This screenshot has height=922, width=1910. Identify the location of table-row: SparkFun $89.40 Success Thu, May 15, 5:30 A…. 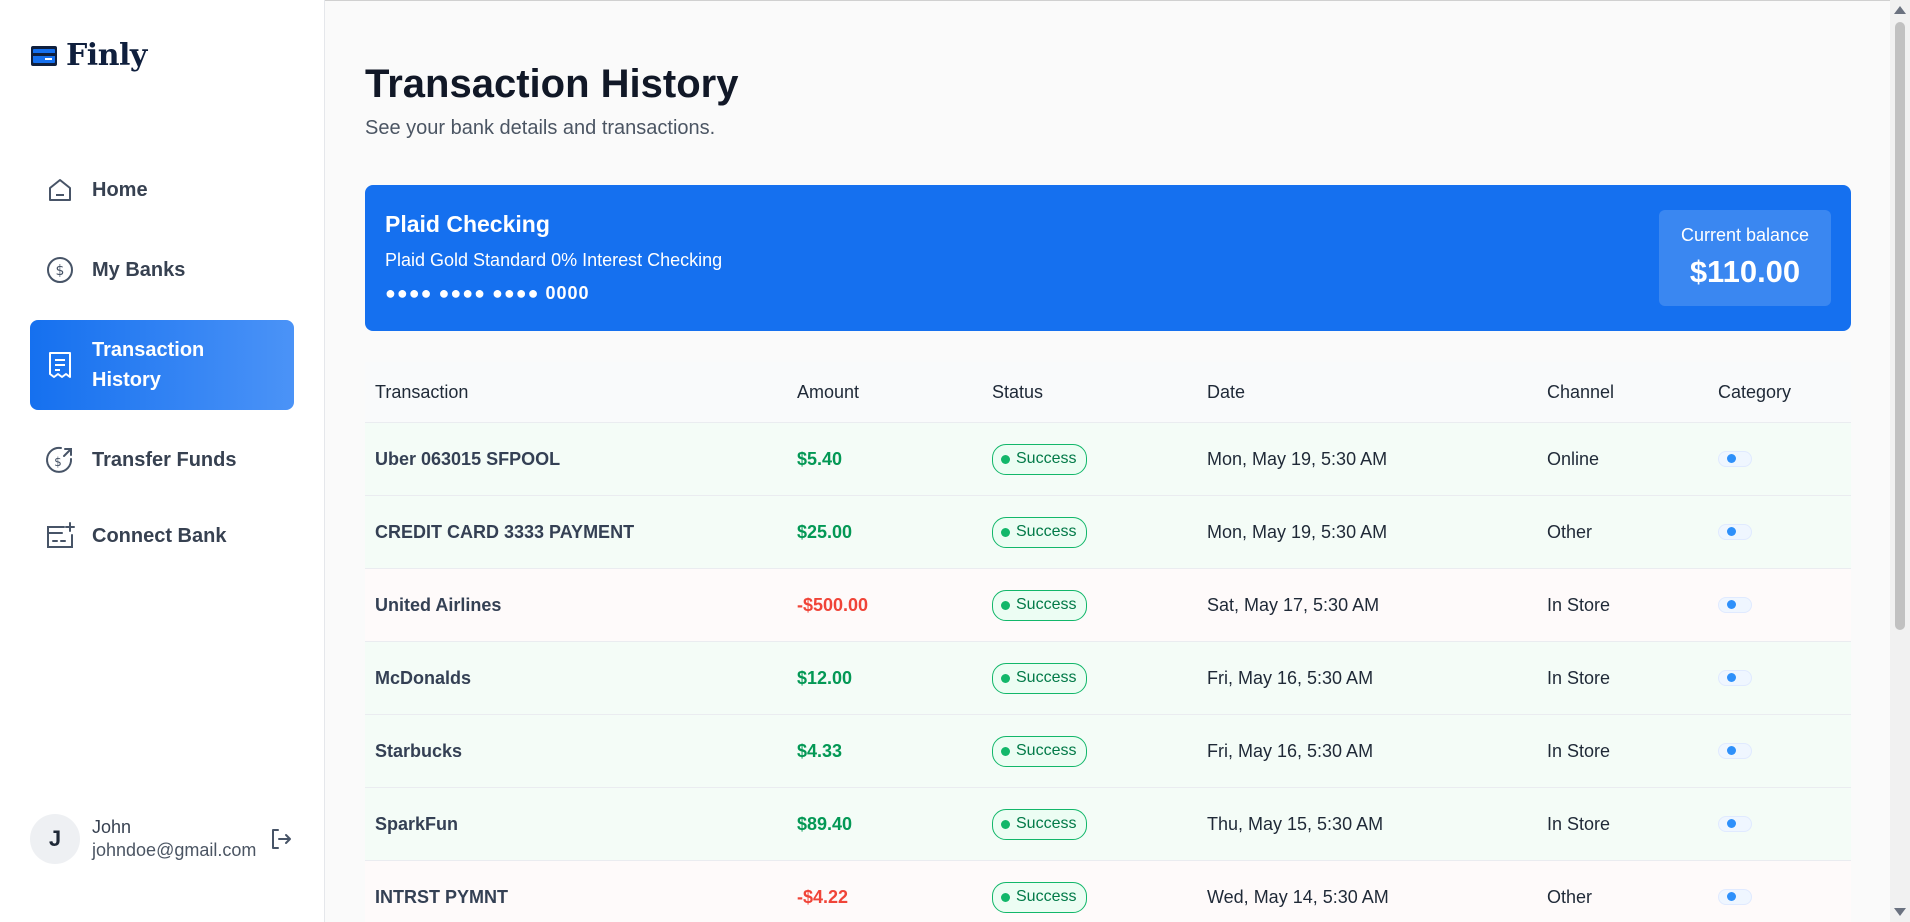
(1108, 824).